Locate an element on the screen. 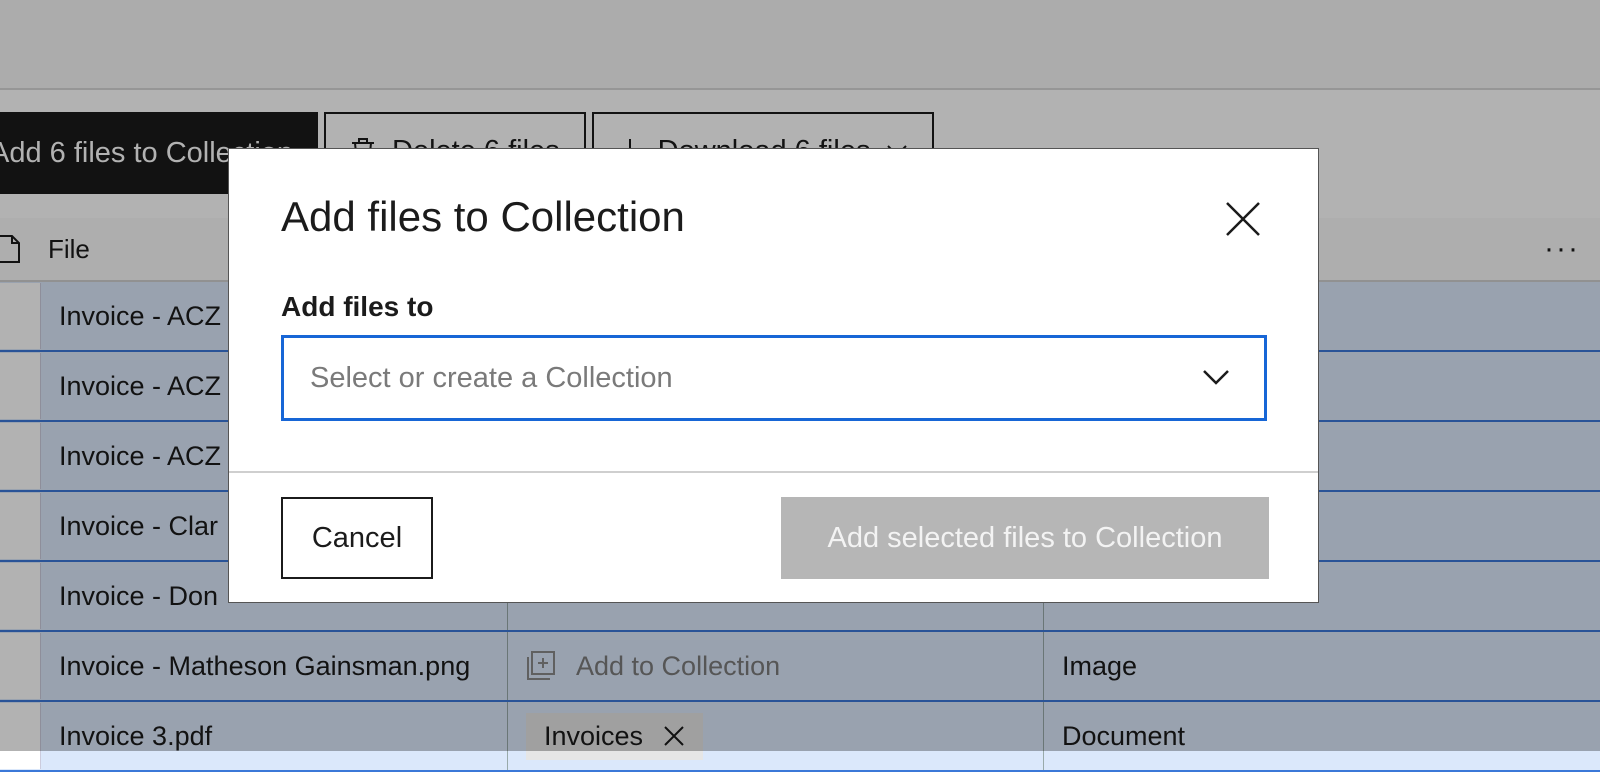  collection-select: Select or create a Collection is located at coordinates (774, 378).